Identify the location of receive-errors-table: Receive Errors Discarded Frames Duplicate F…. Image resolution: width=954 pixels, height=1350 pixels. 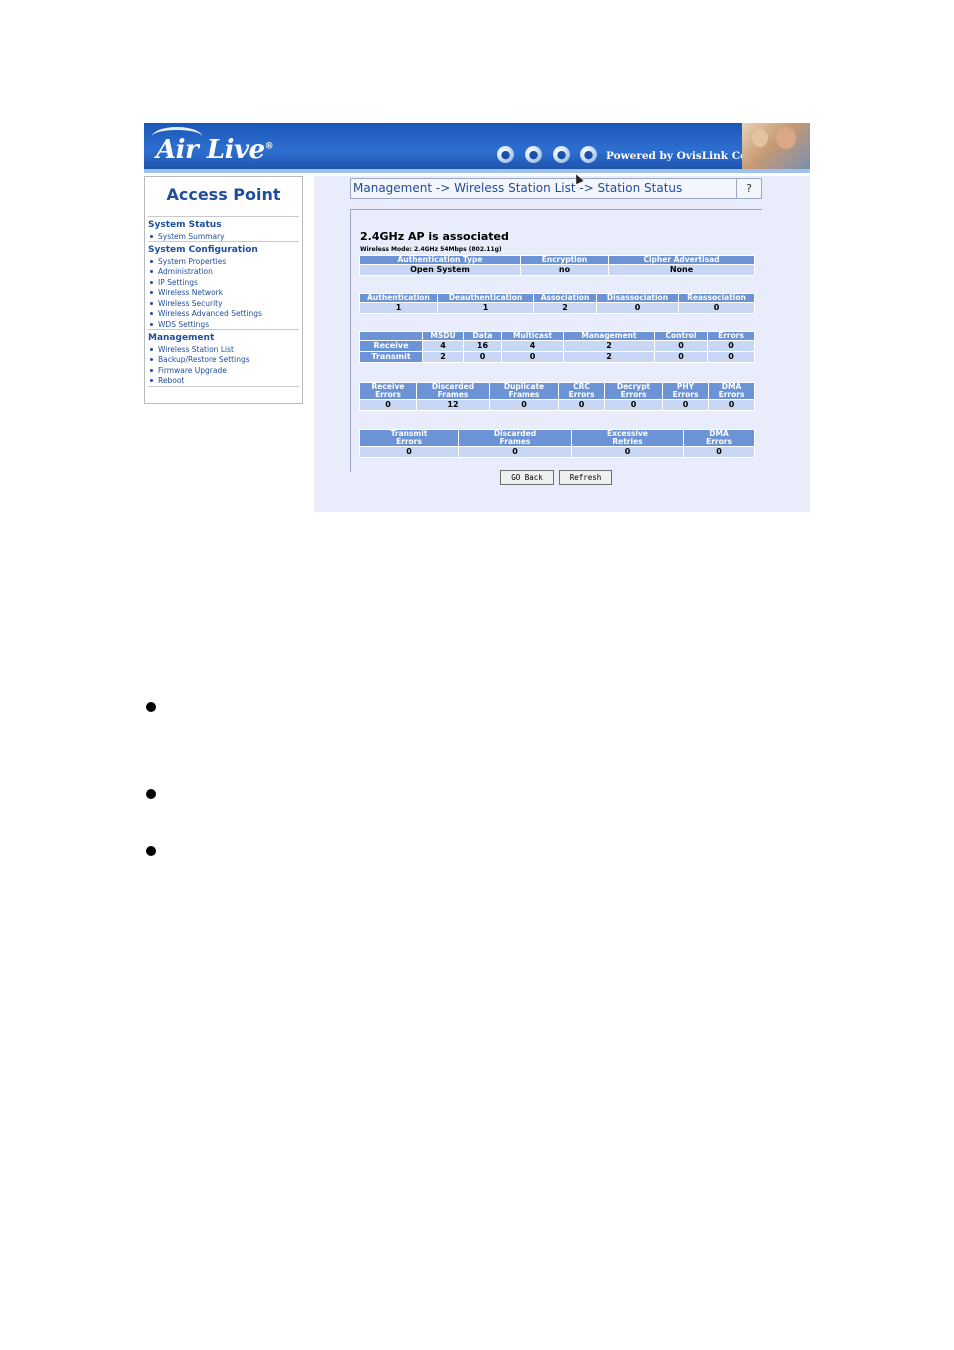
(557, 396).